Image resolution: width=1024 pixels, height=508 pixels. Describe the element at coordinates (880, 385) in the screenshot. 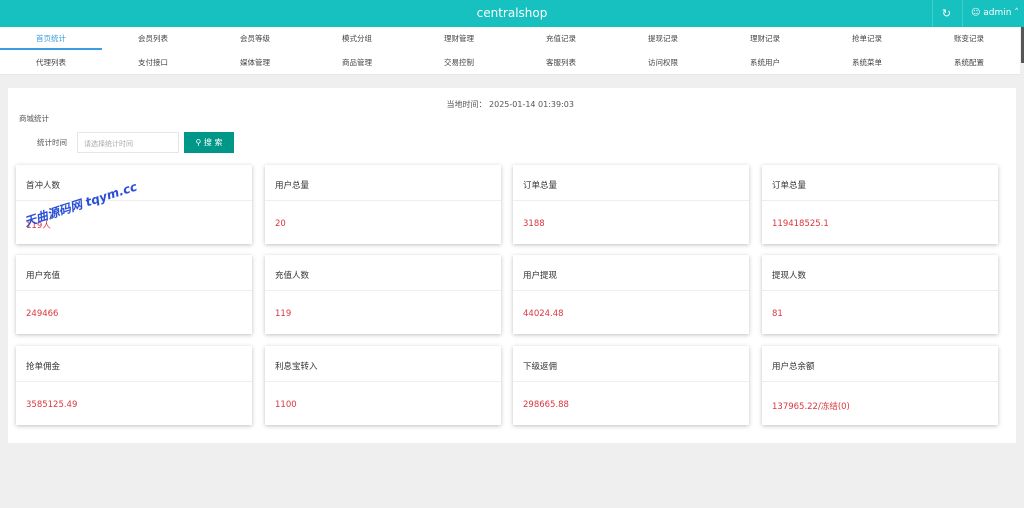

I see `stat-card: 用户总余额 137965.22/冻结(0)` at that location.